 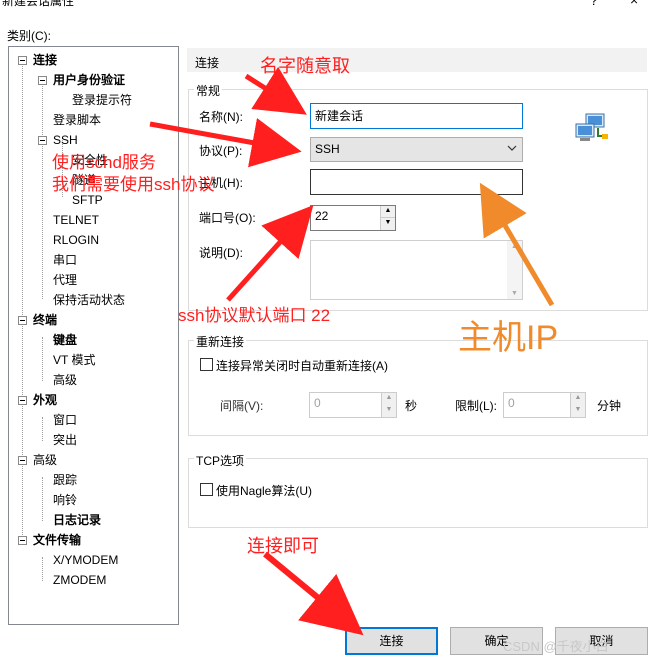 What do you see at coordinates (275, 90) in the screenshot?
I see `arrow-to-name` at bounding box center [275, 90].